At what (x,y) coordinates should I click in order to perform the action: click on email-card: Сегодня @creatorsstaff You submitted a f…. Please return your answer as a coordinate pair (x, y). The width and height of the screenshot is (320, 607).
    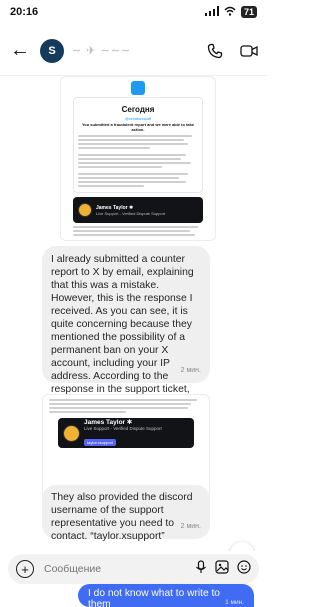
    Looking at the image, I should click on (138, 145).